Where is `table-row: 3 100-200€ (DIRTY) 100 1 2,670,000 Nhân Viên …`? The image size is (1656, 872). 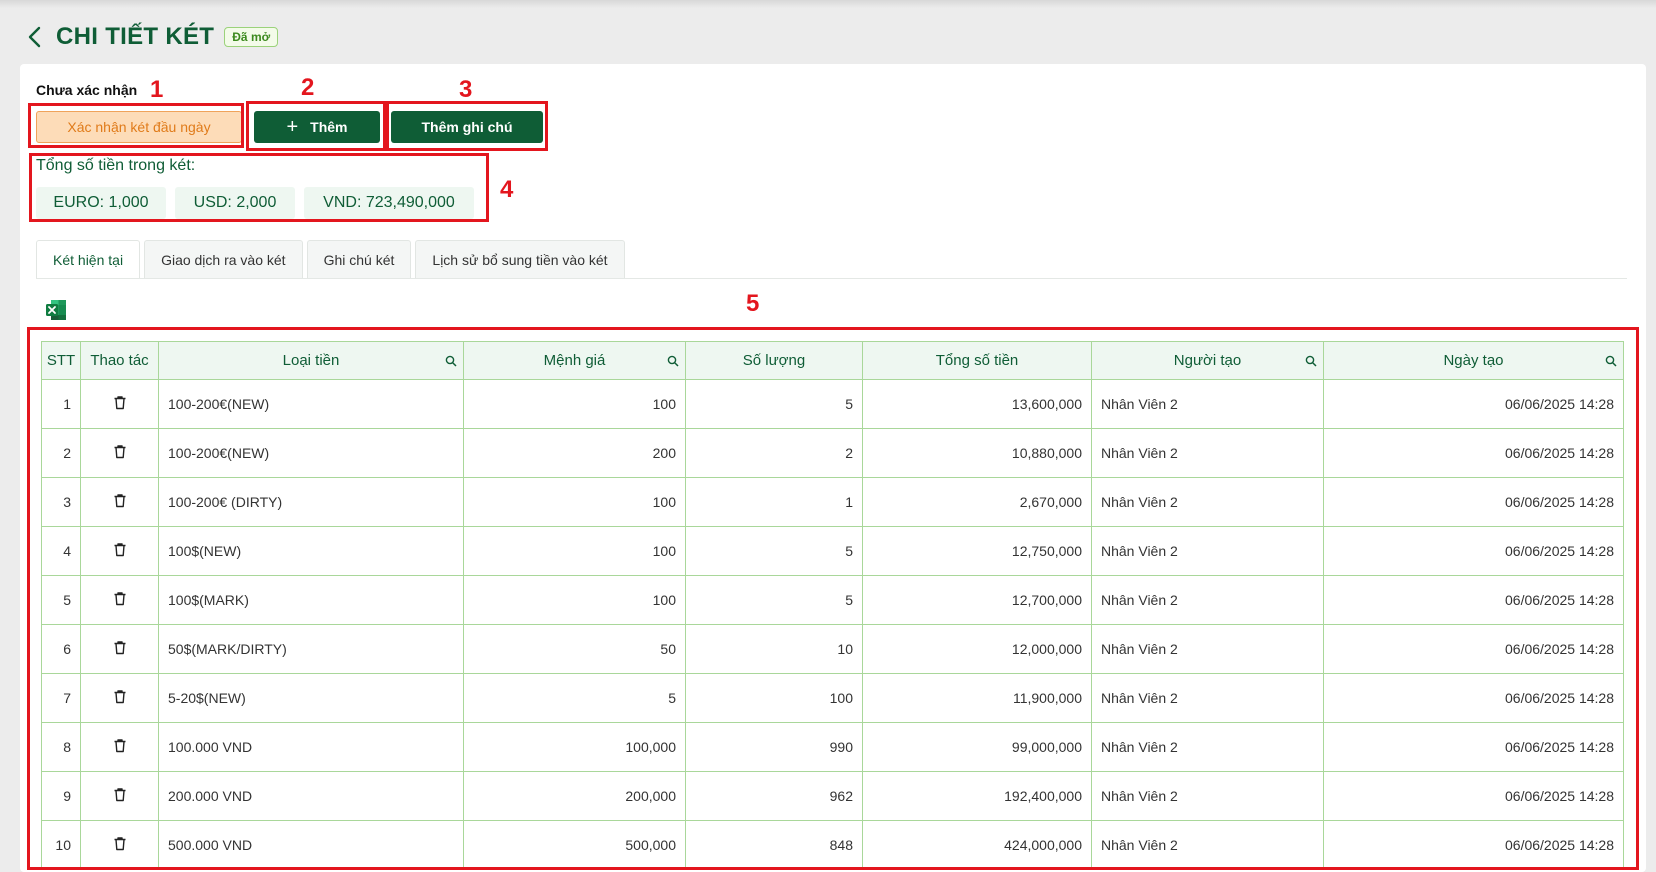 table-row: 3 100-200€ (DIRTY) 100 1 2,670,000 Nhân Viên … is located at coordinates (832, 502).